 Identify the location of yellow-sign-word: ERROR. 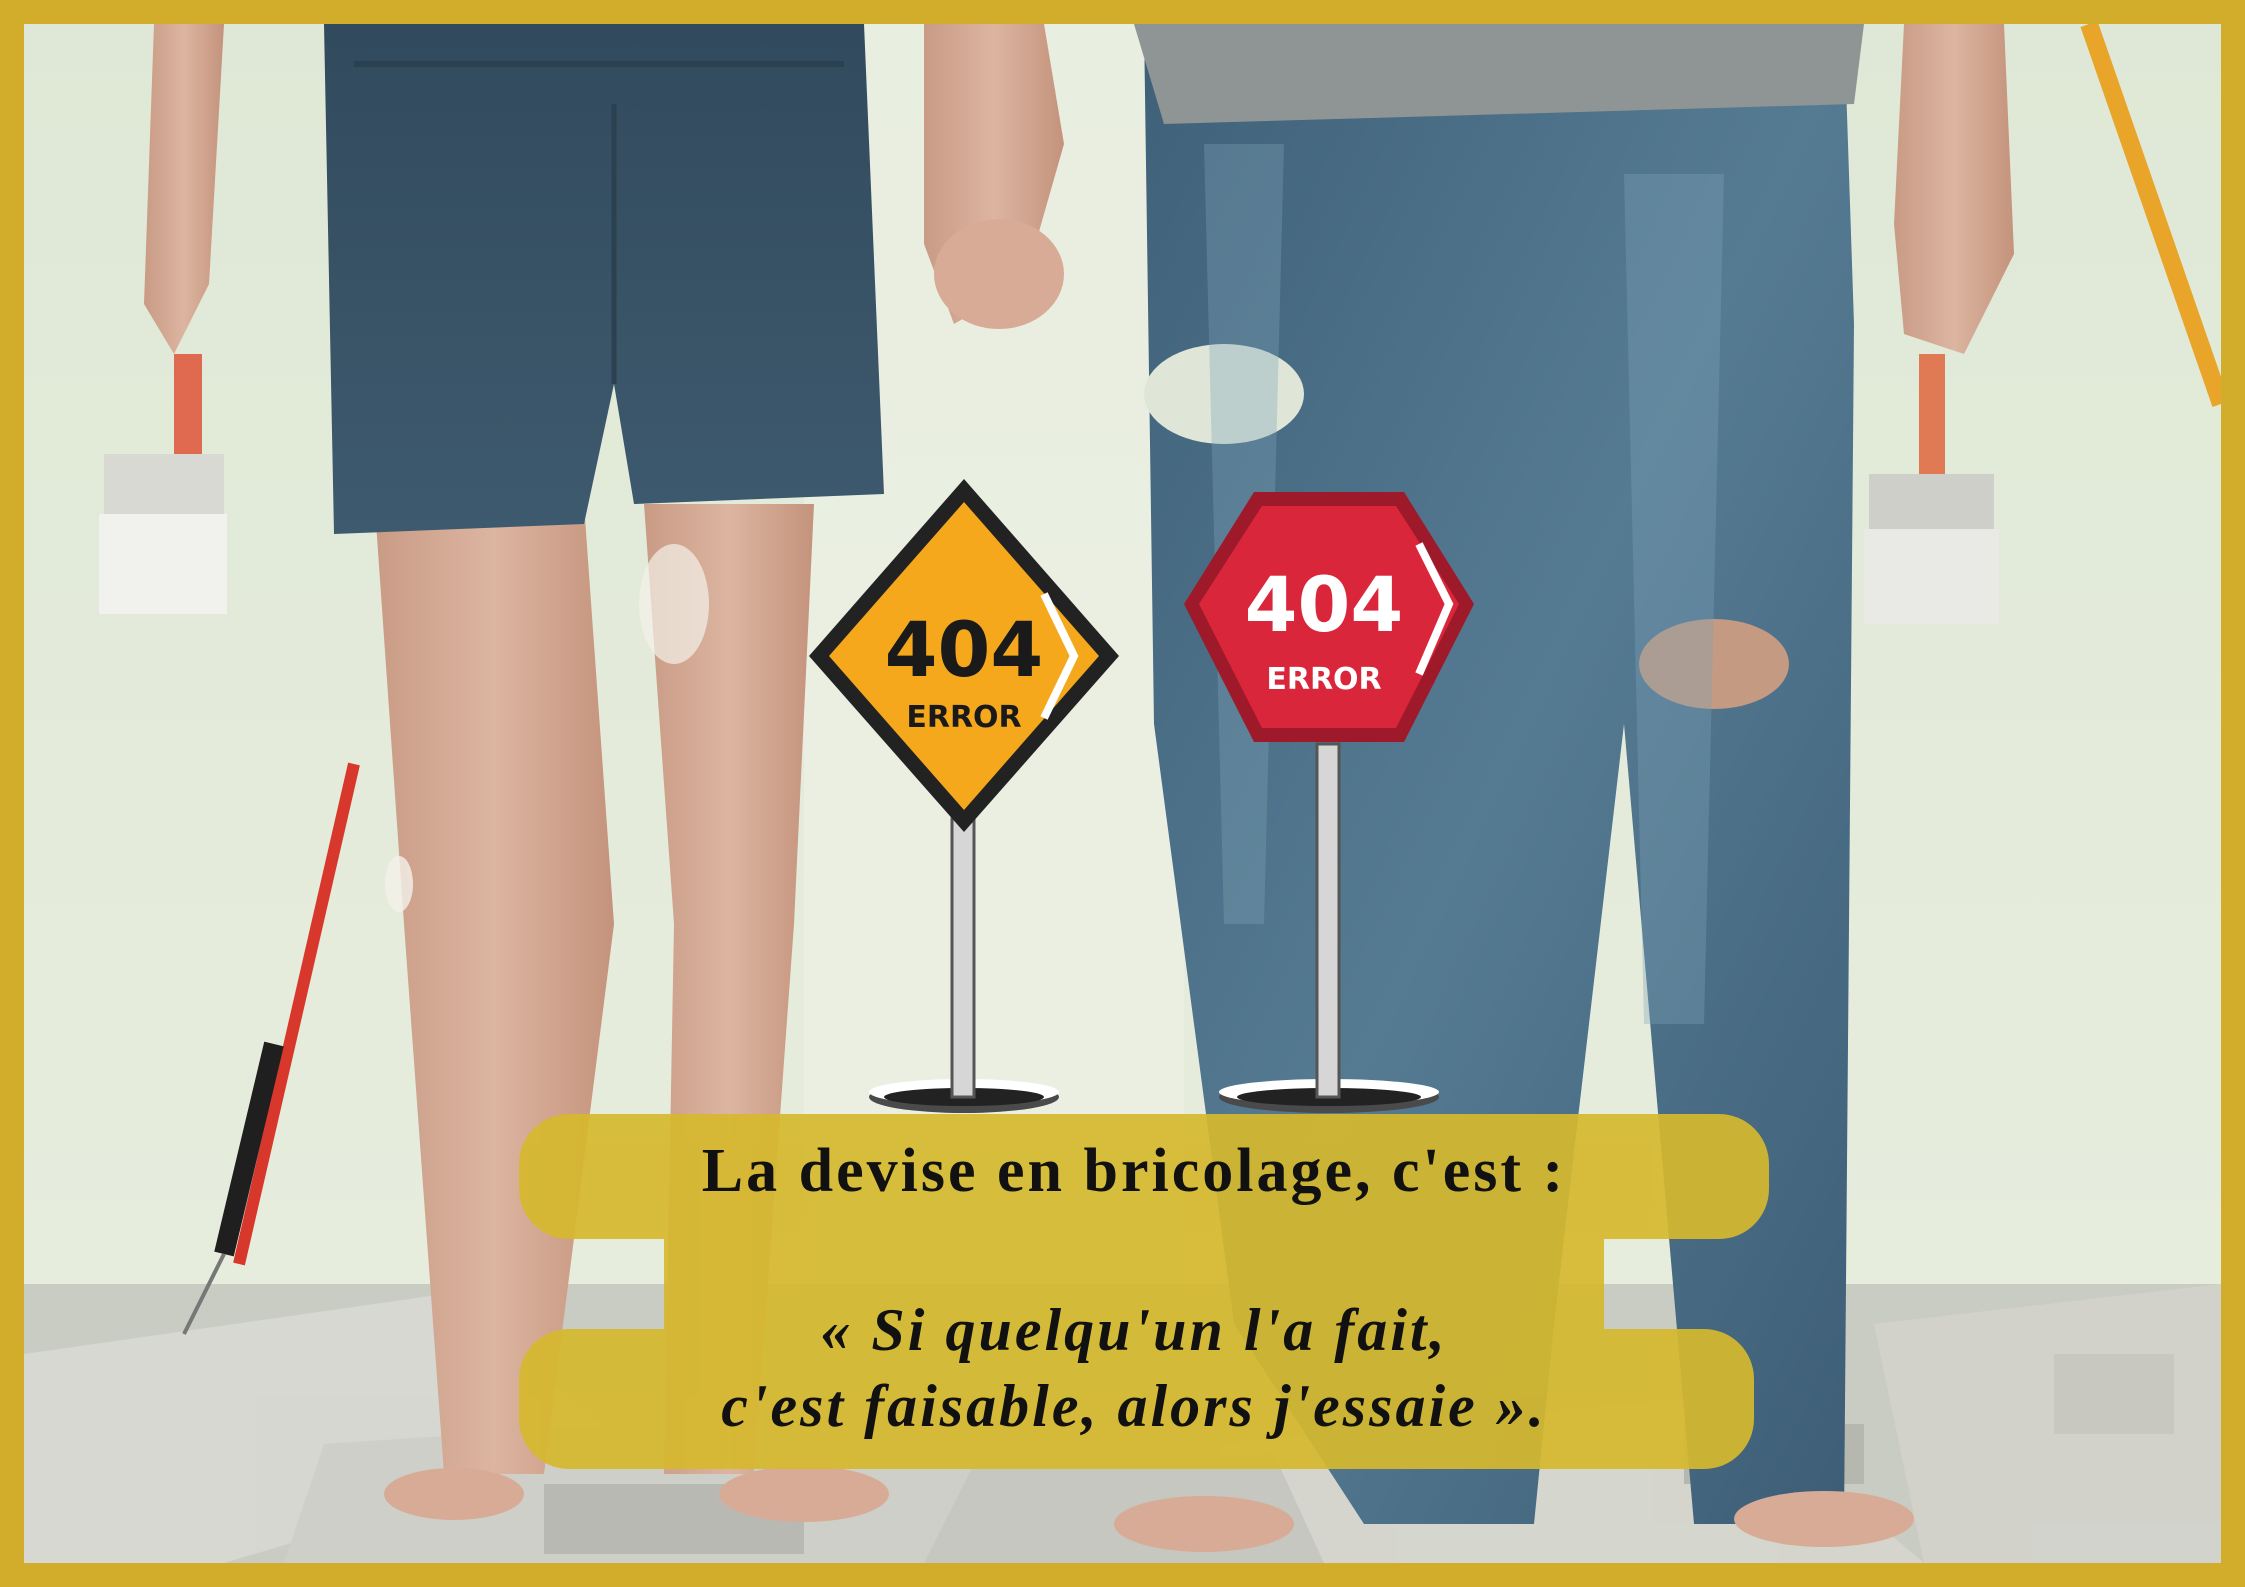
(963, 717).